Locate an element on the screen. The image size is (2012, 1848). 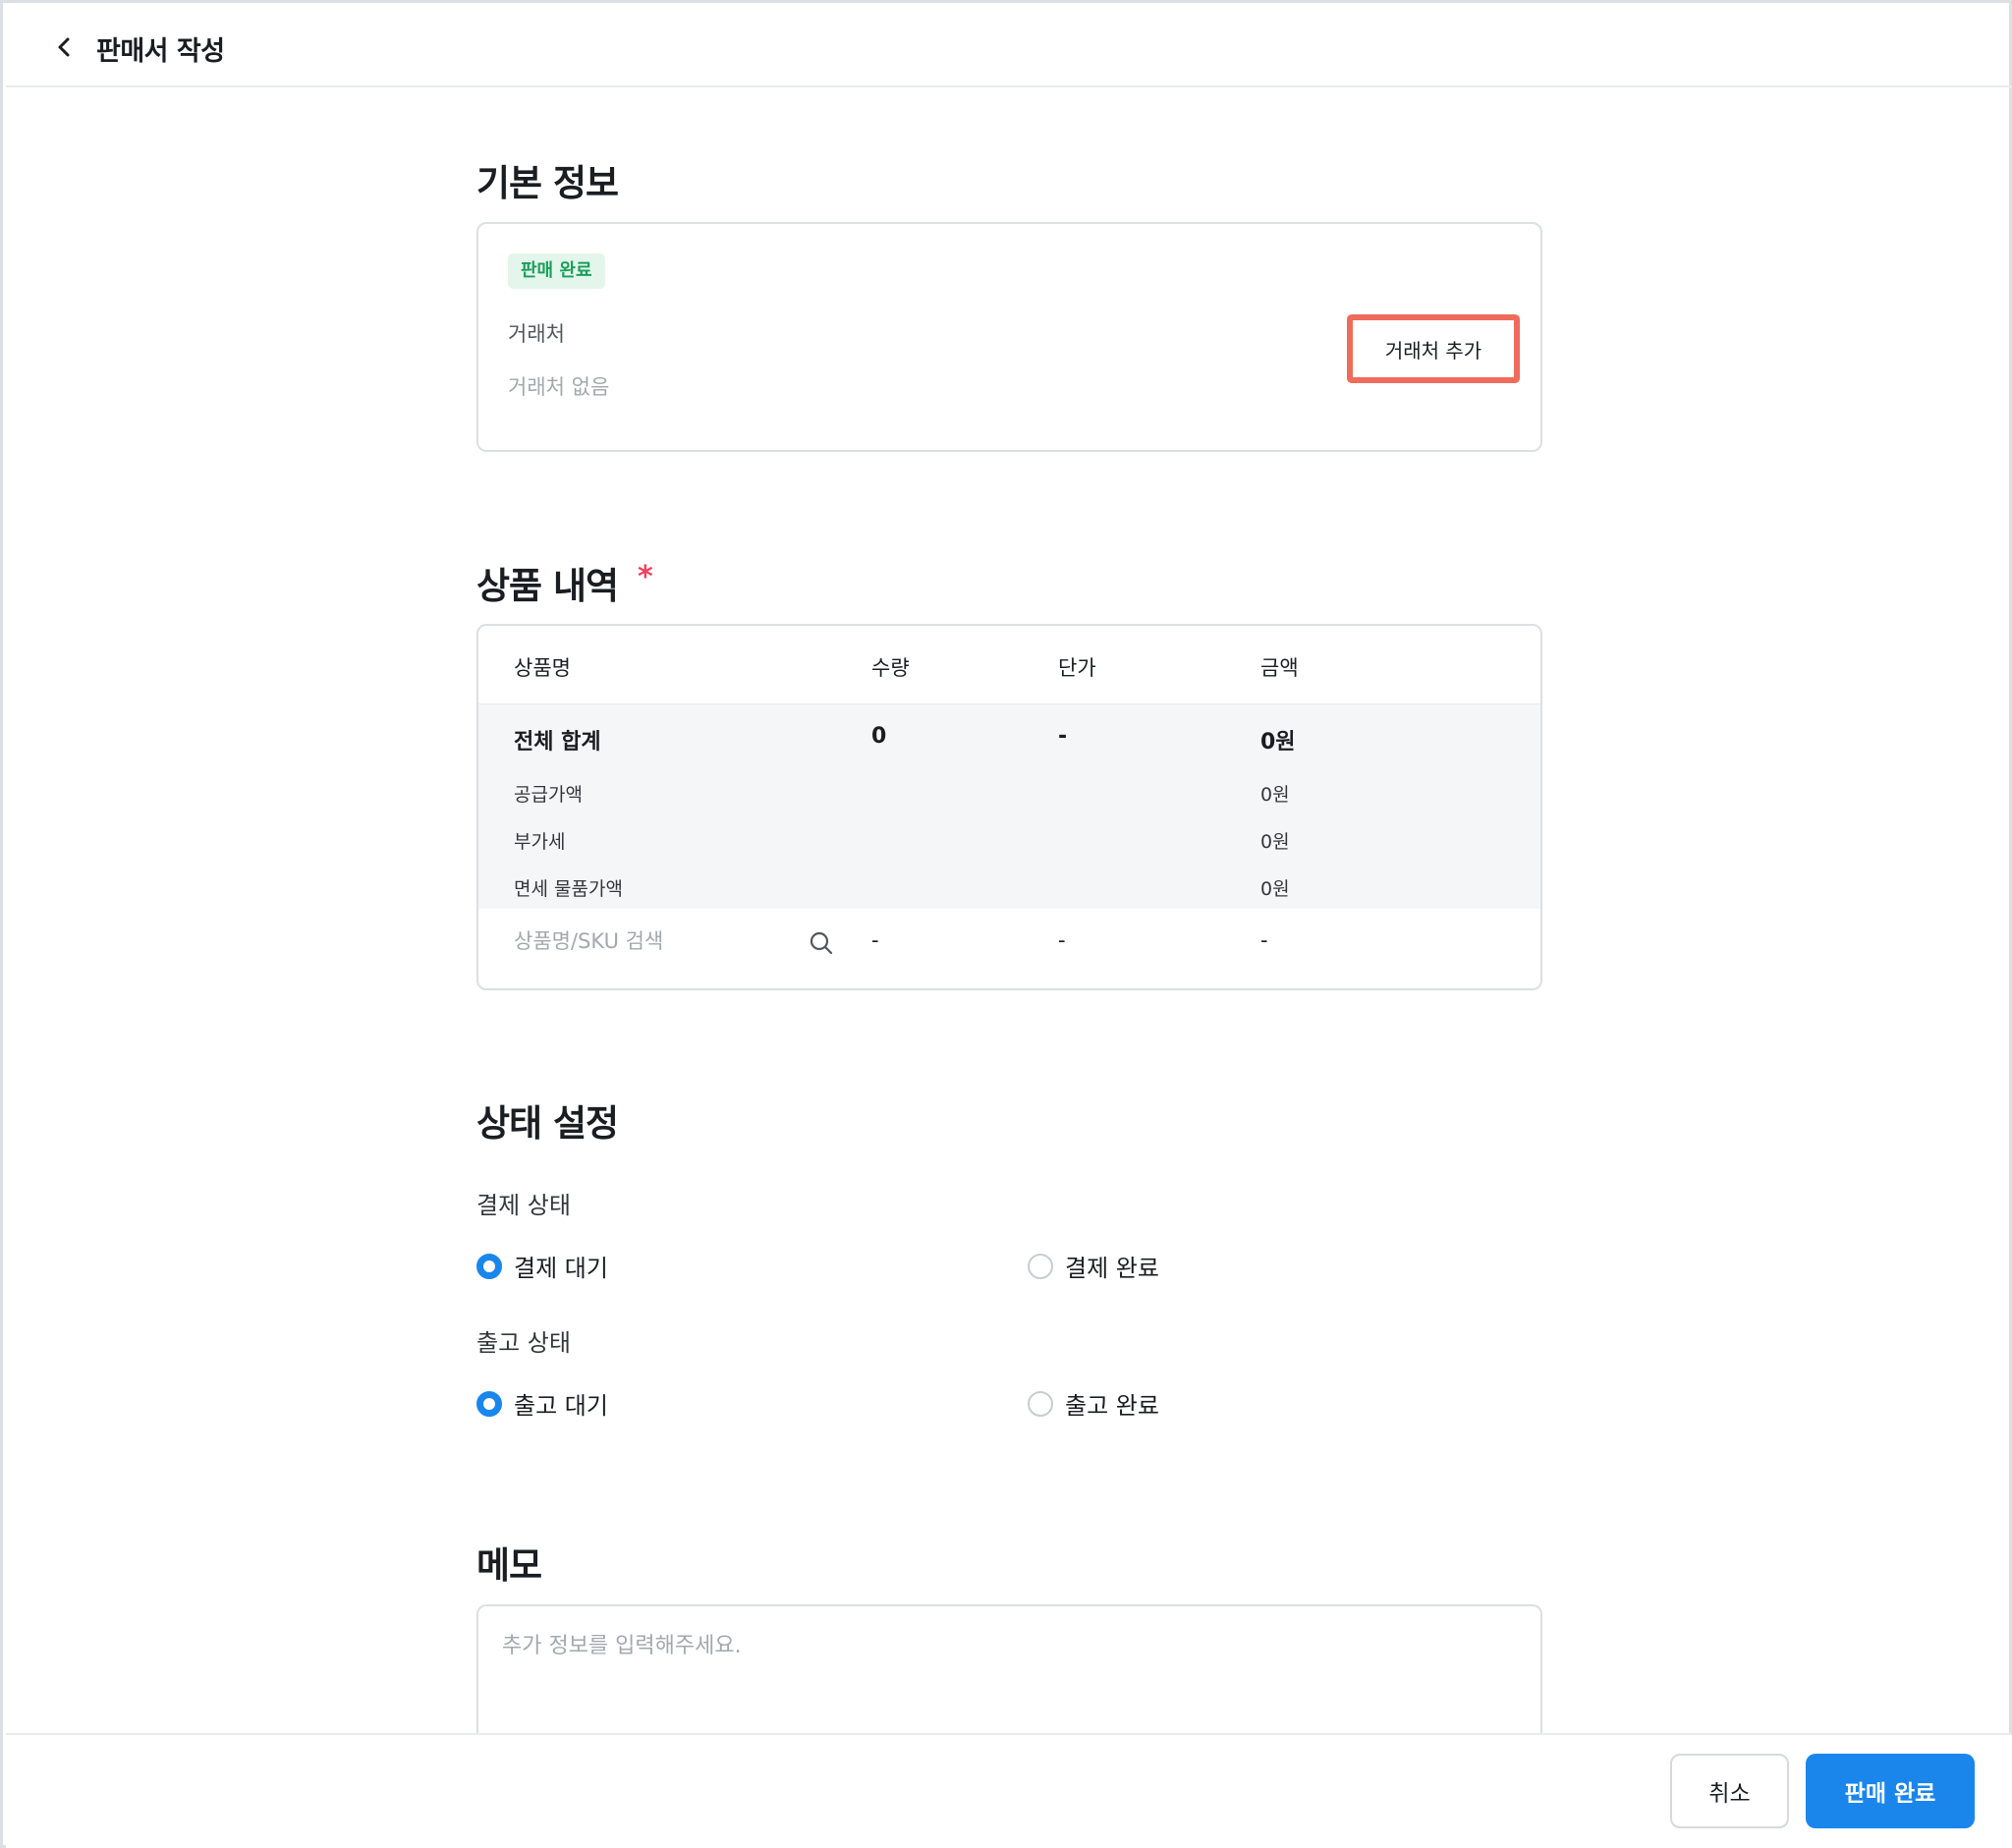
radio-label: 출고 완료 is located at coordinates (1112, 1406).